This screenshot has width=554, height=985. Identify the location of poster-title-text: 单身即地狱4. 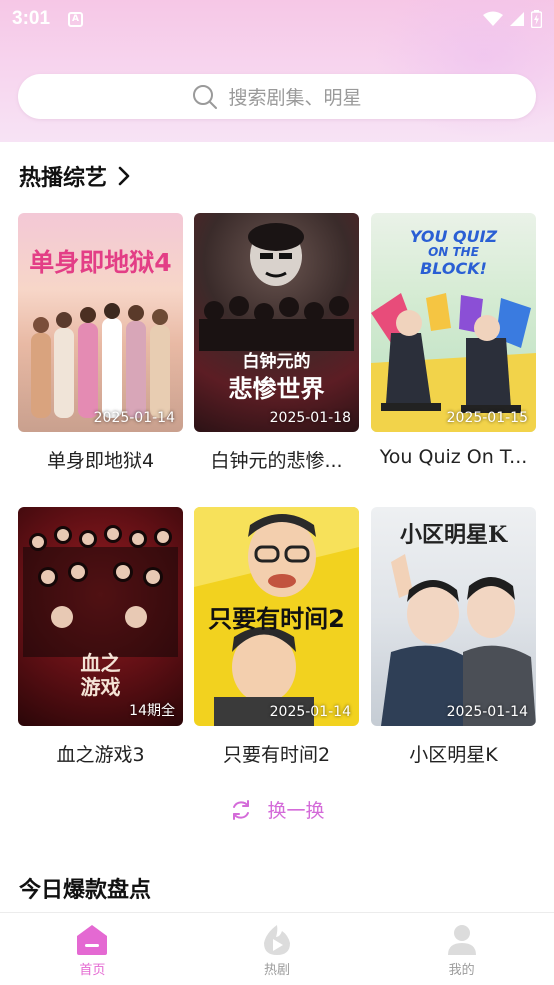
(100, 262).